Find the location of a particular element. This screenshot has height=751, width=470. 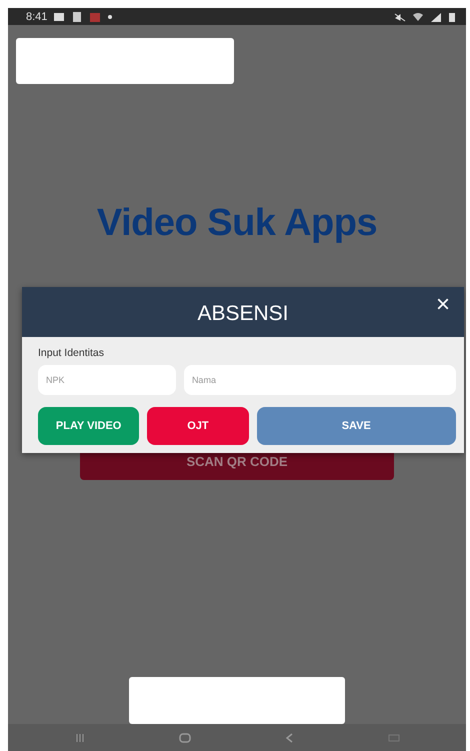

signal-icon is located at coordinates (436, 17).